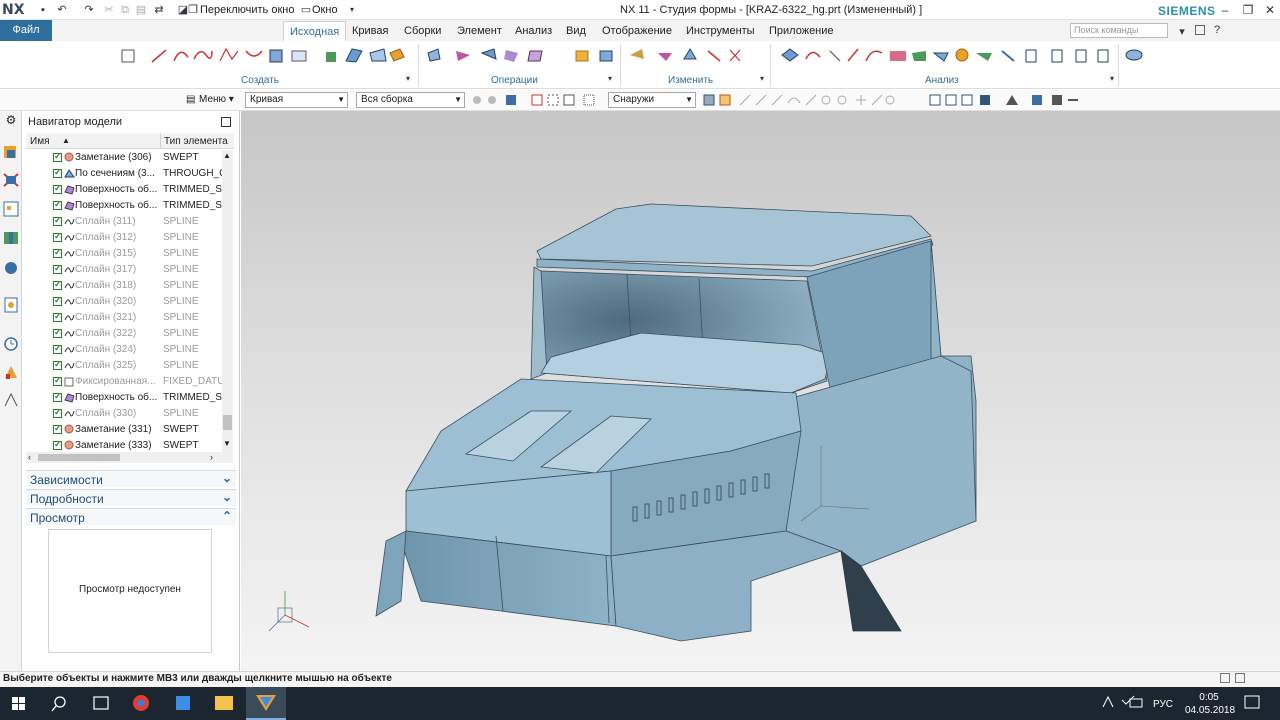 The height and width of the screenshot is (720, 1280). Describe the element at coordinates (124, 302) in the screenshot. I see `table-row: Сплайн (320) SPLINE` at that location.